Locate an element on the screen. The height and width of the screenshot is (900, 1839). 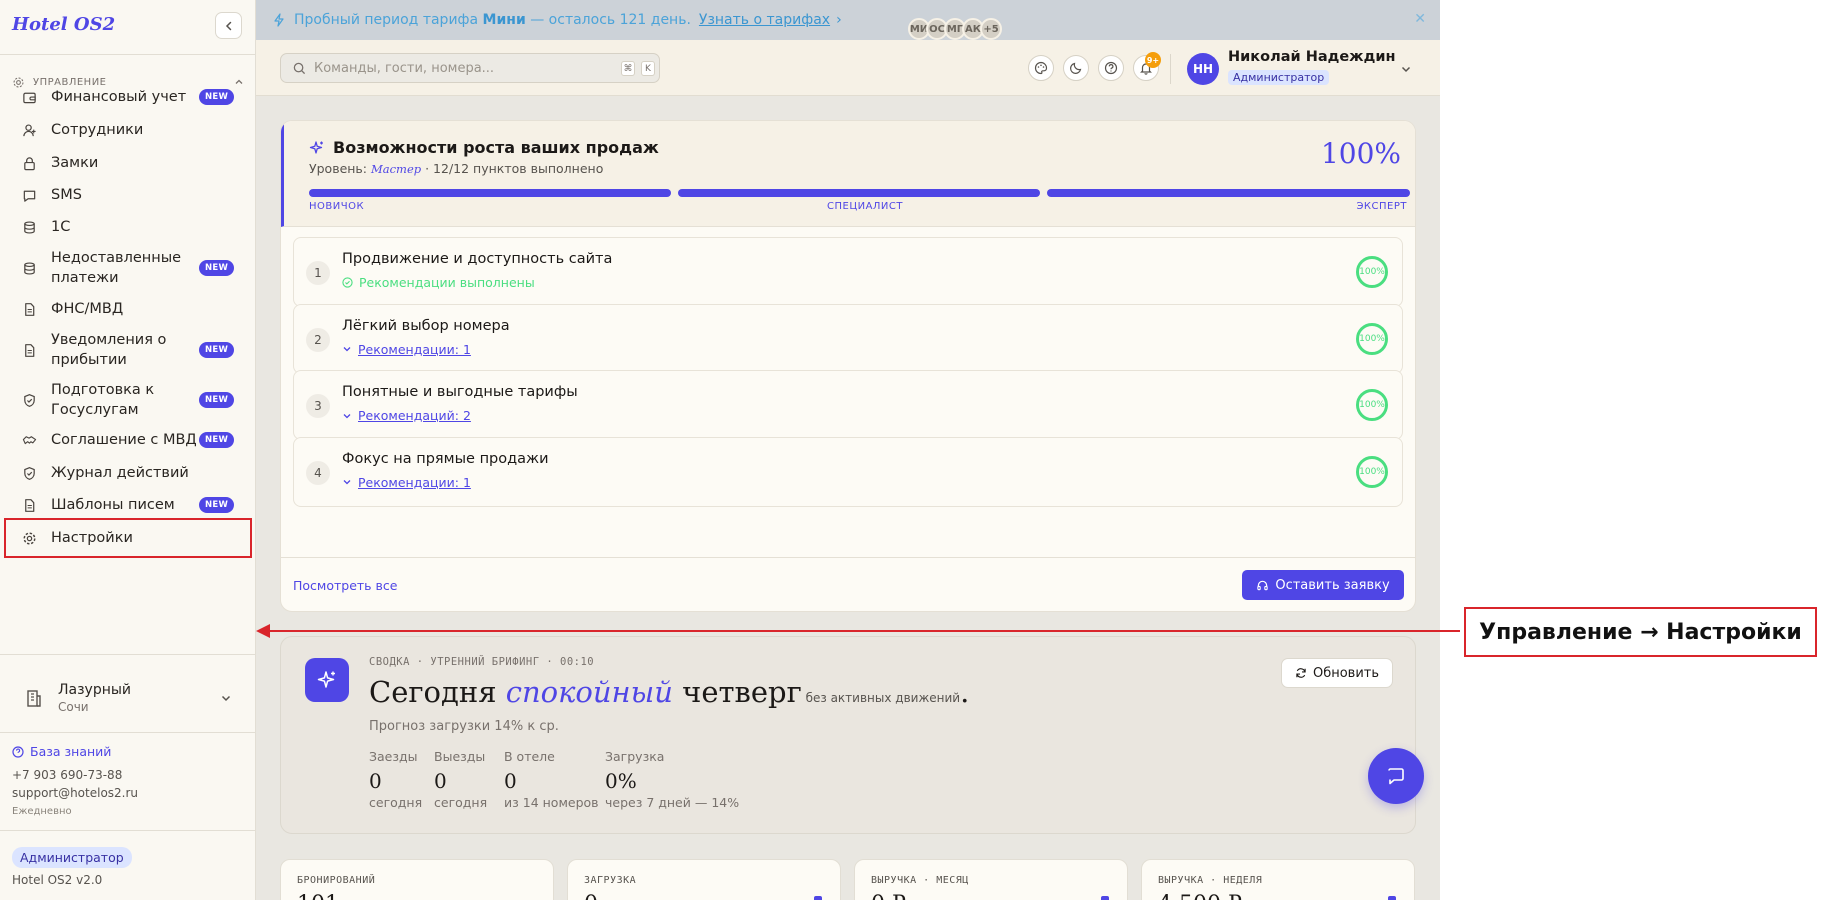
user-role-badge: Администратор is located at coordinates (1279, 77).